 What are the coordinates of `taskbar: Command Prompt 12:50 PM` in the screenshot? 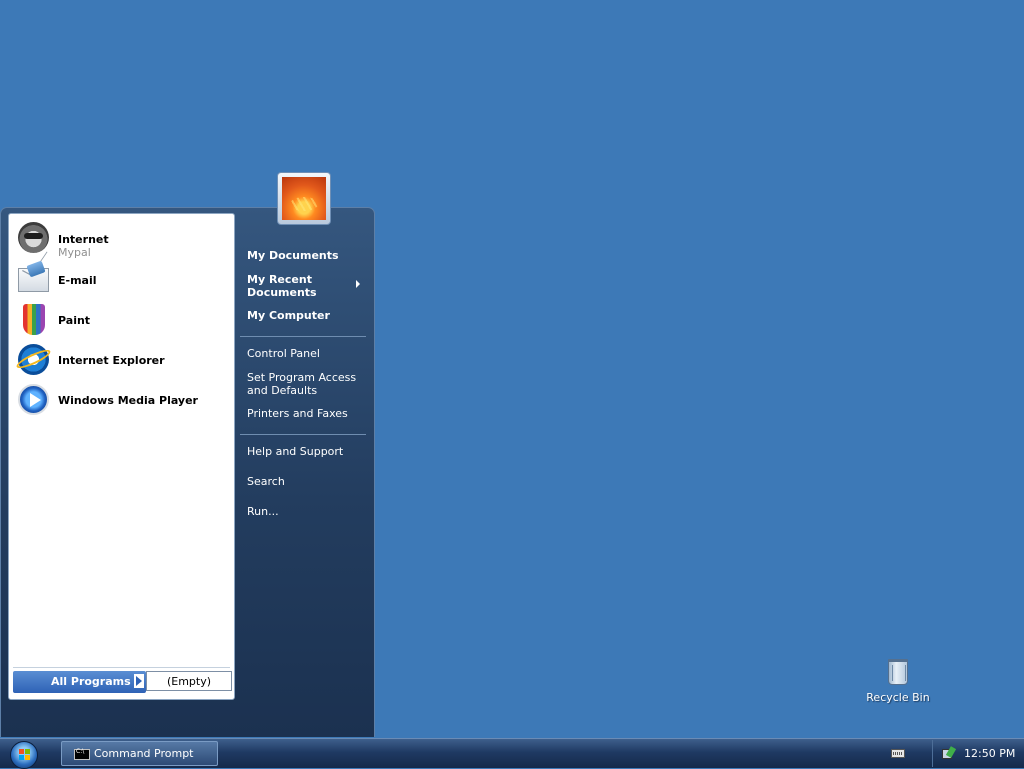 It's located at (512, 753).